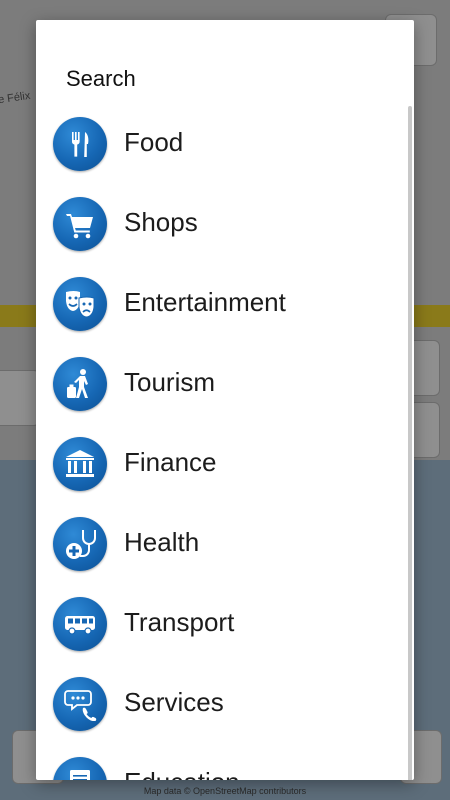  What do you see at coordinates (225, 220) in the screenshot?
I see `category-item-shops: Shops` at bounding box center [225, 220].